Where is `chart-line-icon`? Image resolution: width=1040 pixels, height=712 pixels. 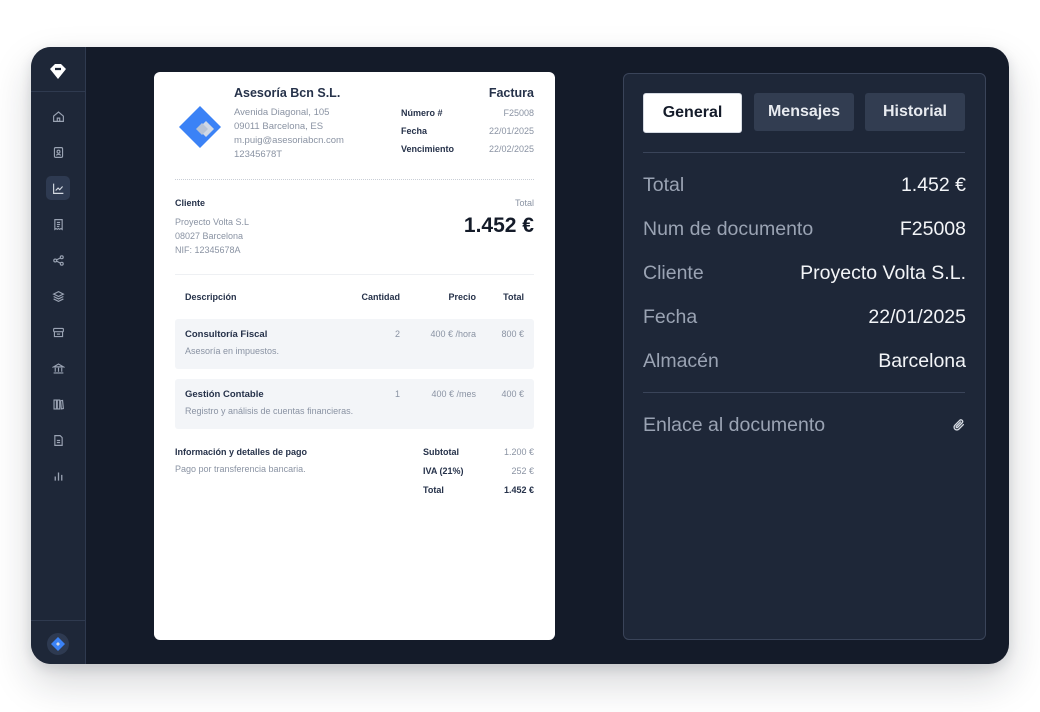 chart-line-icon is located at coordinates (57, 188).